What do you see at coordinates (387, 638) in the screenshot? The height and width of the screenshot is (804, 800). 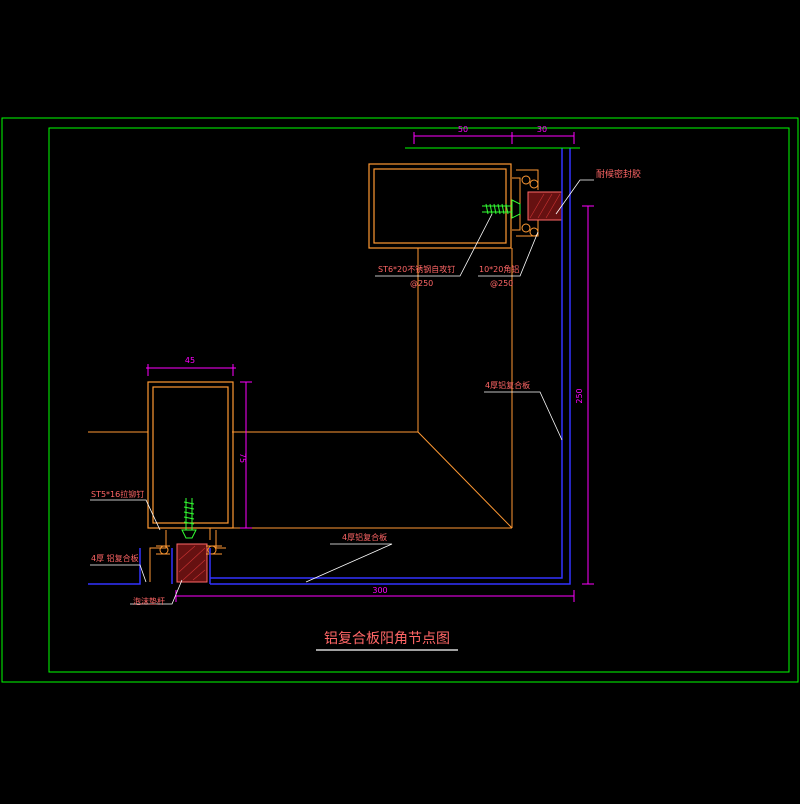 I see `drawing-title: 铝复合板阳角节点图` at bounding box center [387, 638].